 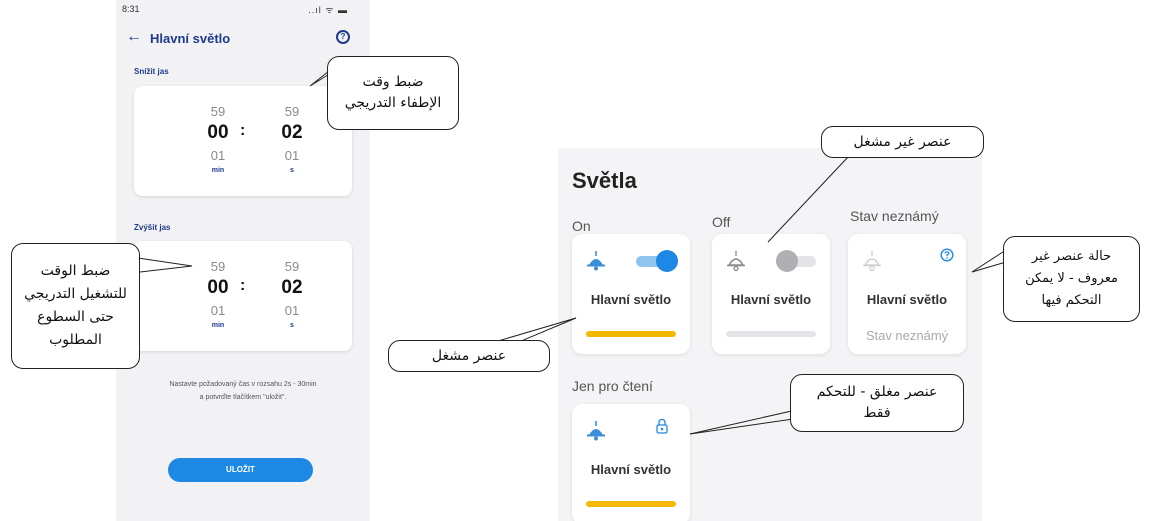 What do you see at coordinates (134, 37) in the screenshot?
I see `back-arrow-icon: ←` at bounding box center [134, 37].